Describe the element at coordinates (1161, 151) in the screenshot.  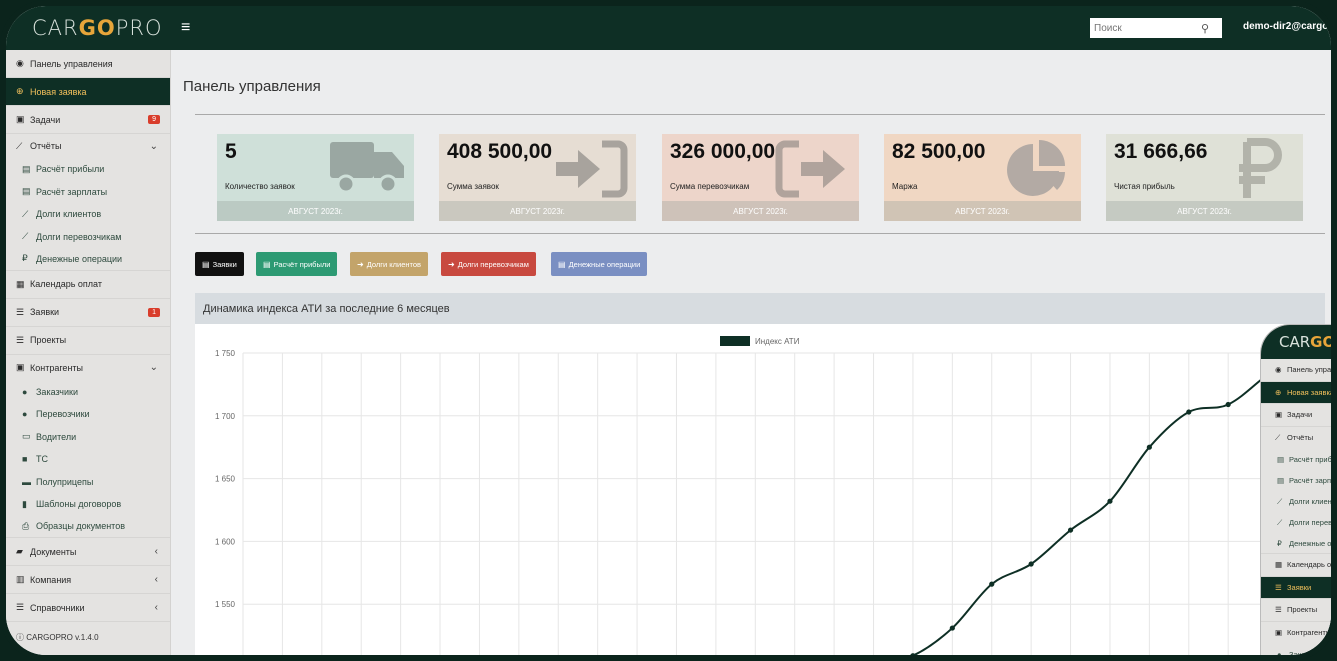
I see `card-value: 31 666,66` at that location.